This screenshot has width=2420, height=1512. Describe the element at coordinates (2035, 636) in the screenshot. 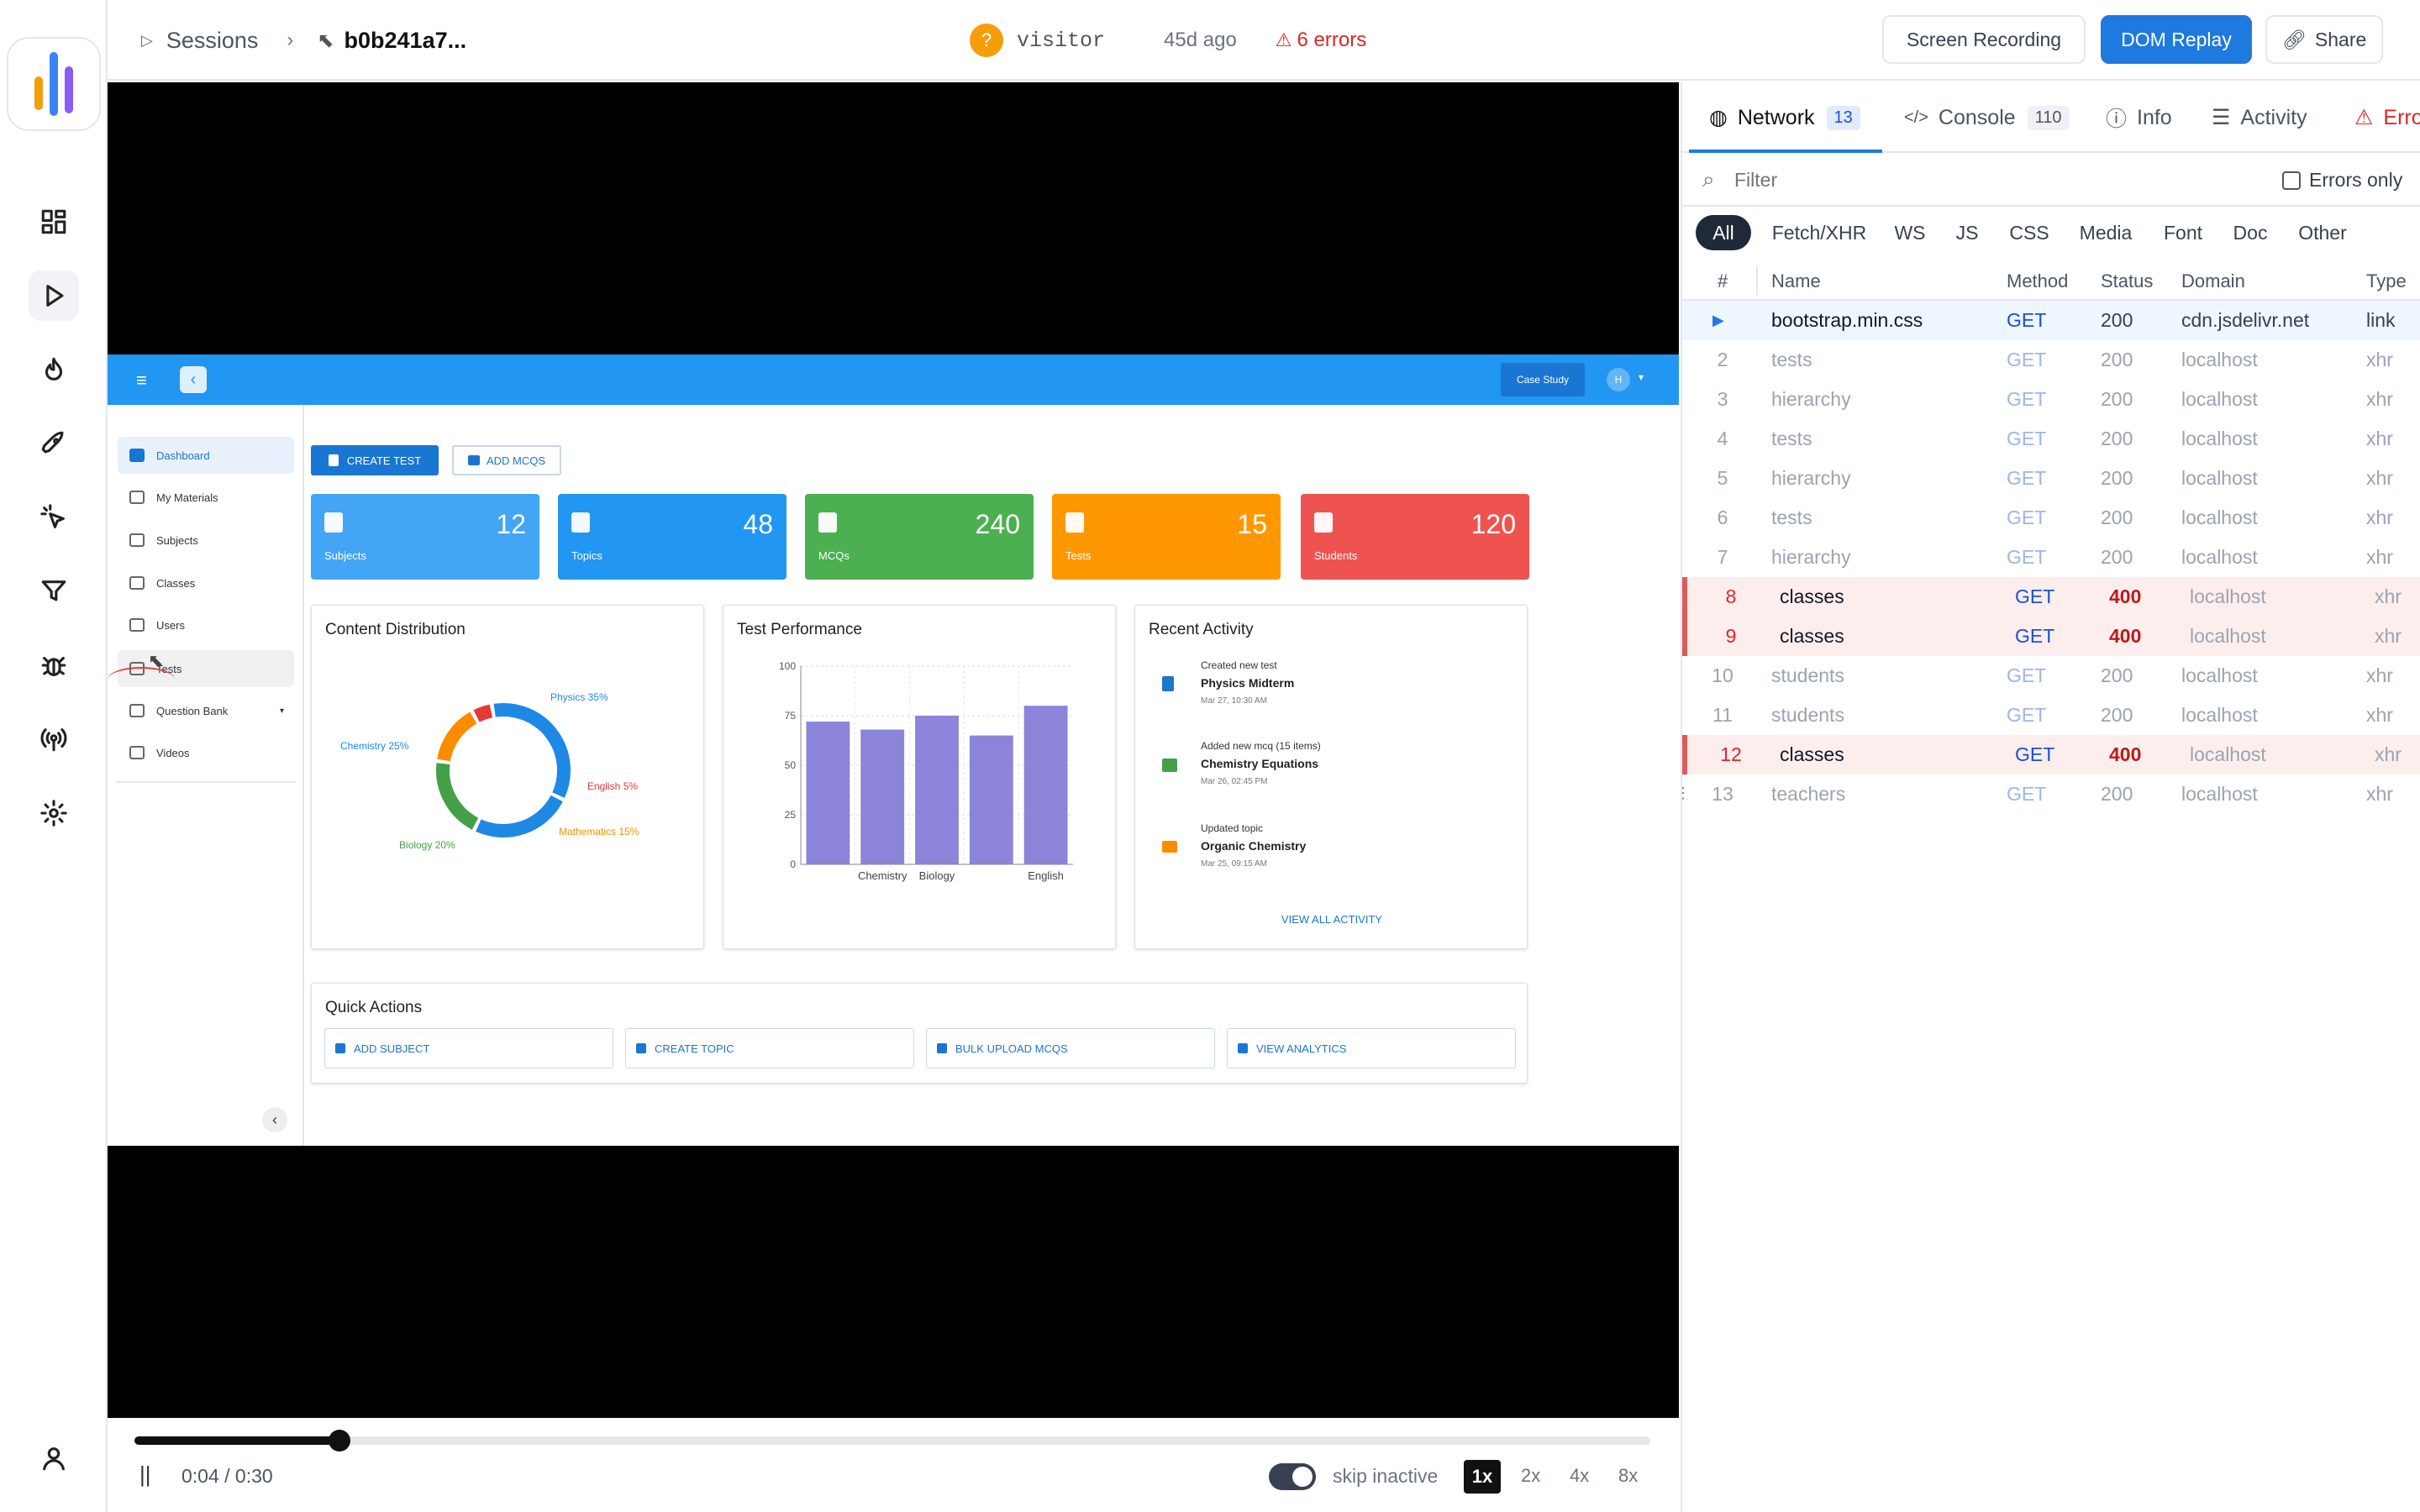

I see `cell-method: GET` at that location.